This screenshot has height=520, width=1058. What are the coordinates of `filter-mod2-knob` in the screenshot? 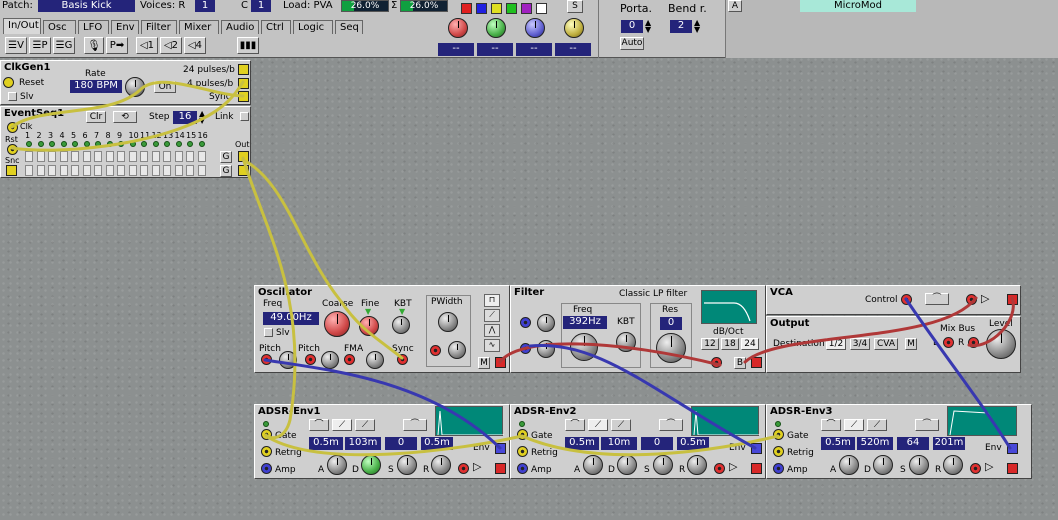 It's located at (546, 349).